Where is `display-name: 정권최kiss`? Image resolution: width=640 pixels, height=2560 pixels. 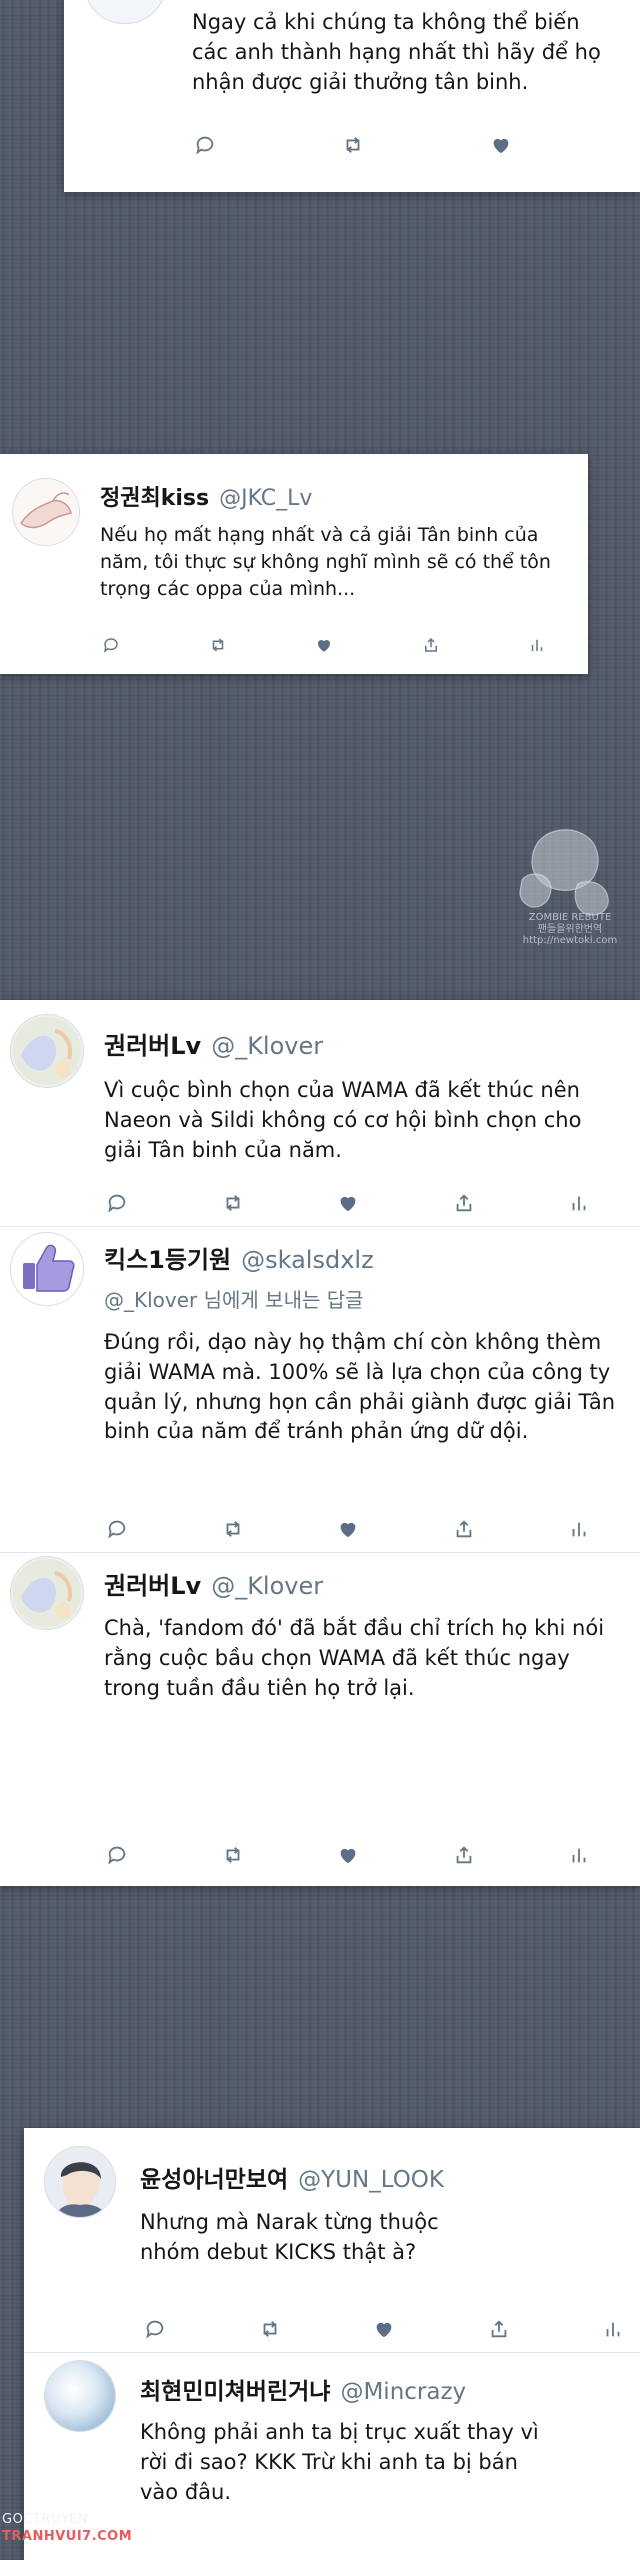
display-name: 정권최kiss is located at coordinates (154, 498).